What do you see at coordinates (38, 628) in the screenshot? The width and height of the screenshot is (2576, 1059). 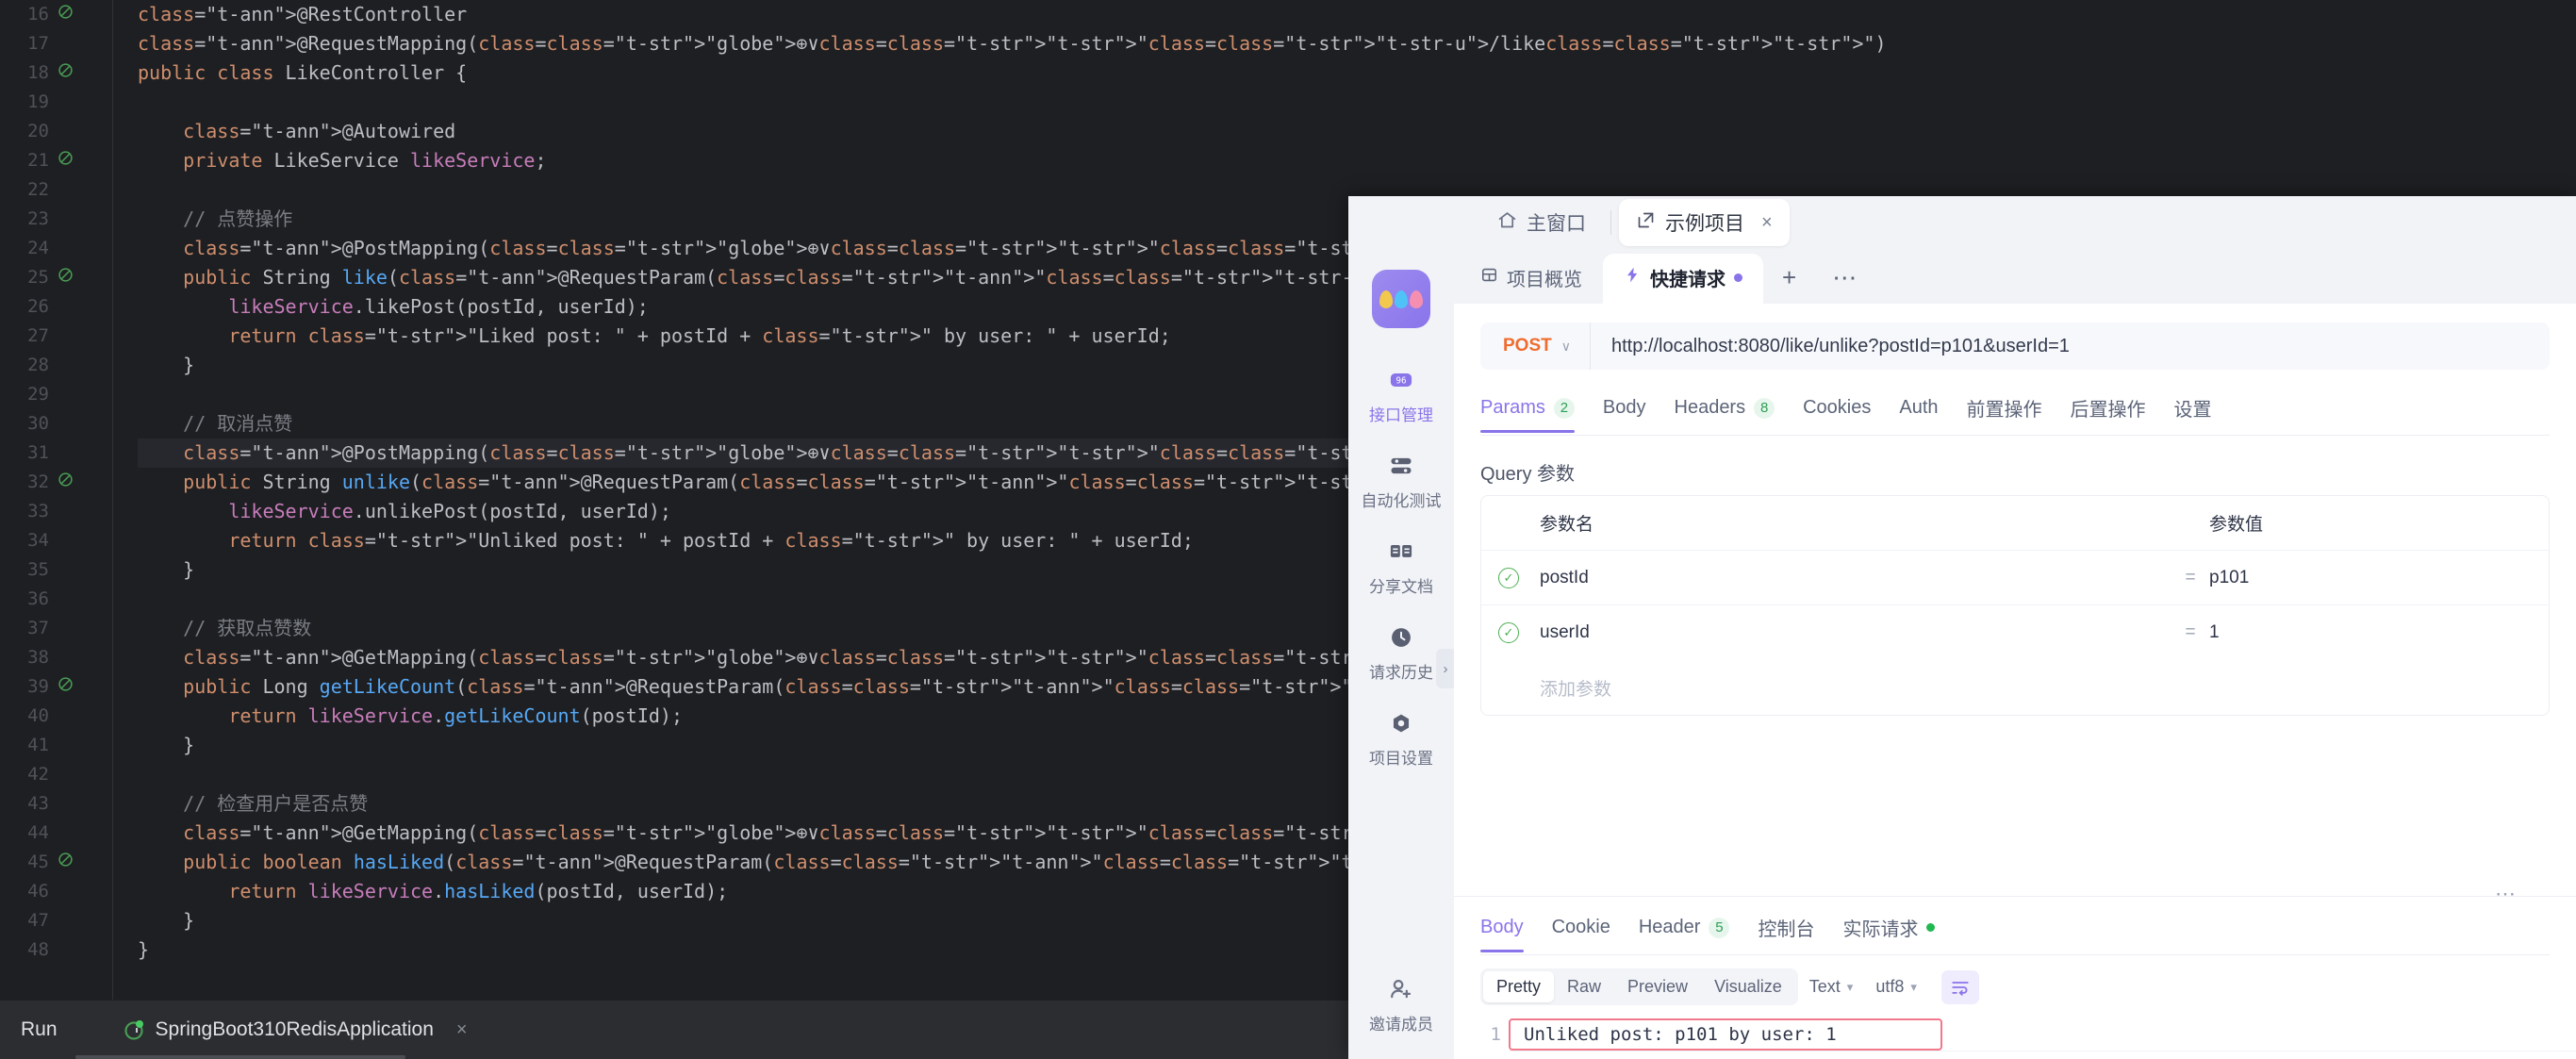 I see `line-number: 37` at bounding box center [38, 628].